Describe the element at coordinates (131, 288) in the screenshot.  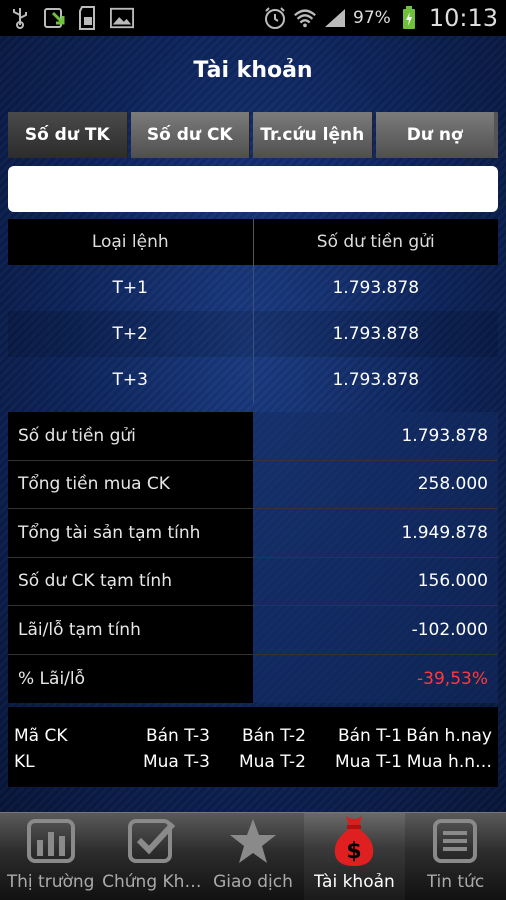
I see `order-type-cell: T+1` at that location.